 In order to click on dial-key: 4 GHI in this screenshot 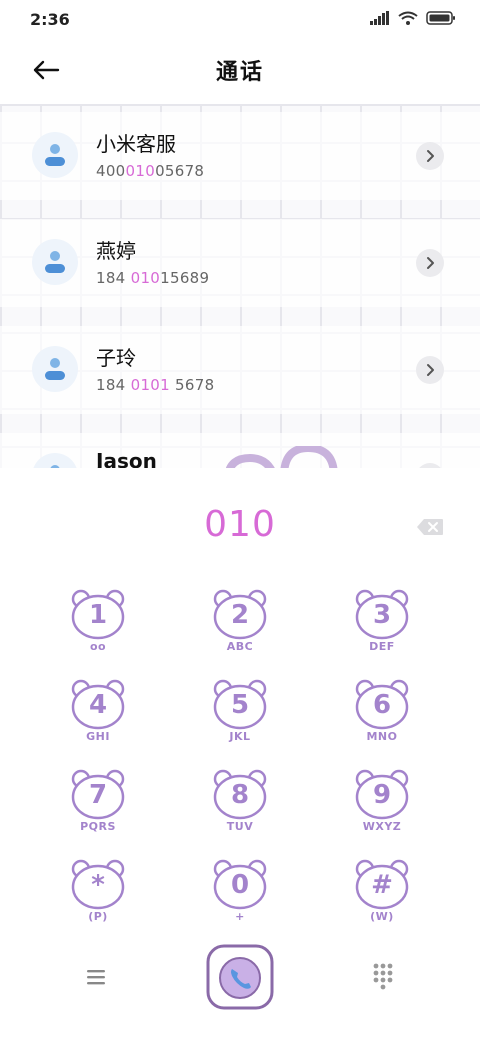, I will do `click(98, 718)`.